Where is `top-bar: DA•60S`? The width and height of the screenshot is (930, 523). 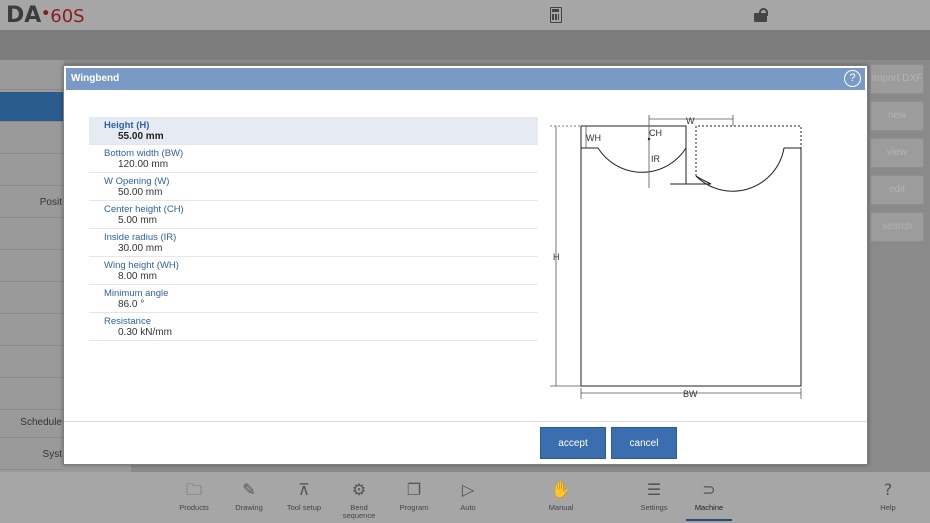 top-bar: DA•60S is located at coordinates (465, 15).